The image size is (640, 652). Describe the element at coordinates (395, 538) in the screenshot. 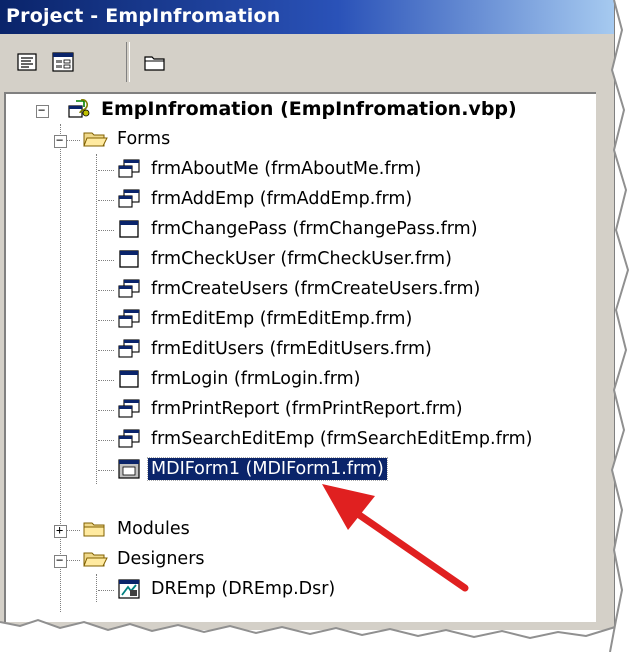

I see `red-arrow-icon` at that location.